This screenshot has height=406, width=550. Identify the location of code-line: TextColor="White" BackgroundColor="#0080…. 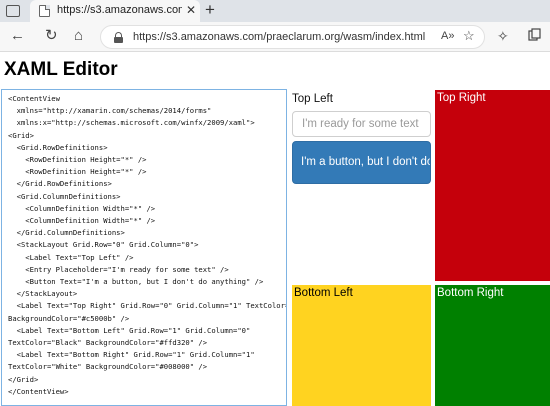
(108, 367).